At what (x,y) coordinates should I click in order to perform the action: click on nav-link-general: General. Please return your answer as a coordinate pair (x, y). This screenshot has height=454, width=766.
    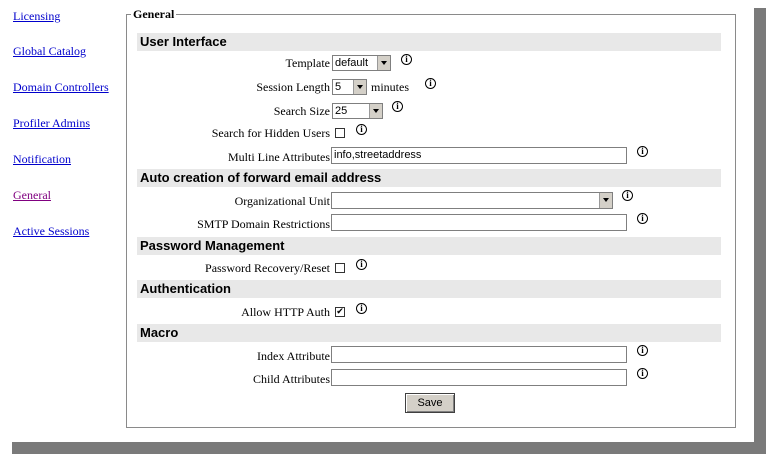
    Looking at the image, I should click on (32, 195).